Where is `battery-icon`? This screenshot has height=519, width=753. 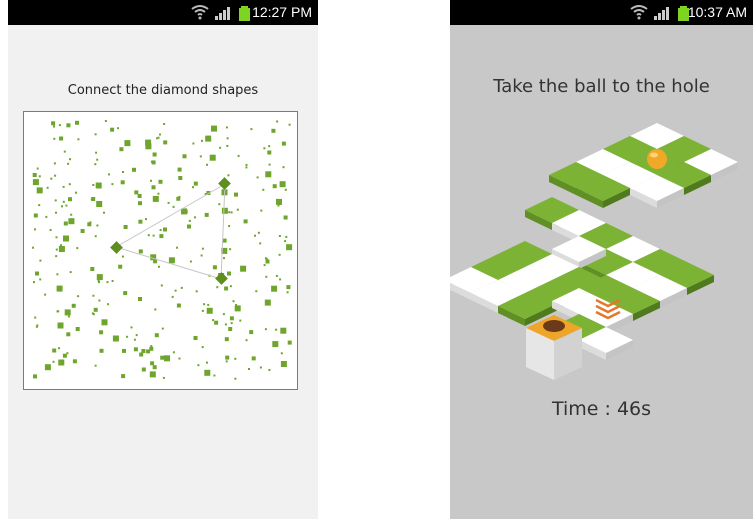 battery-icon is located at coordinates (244, 13).